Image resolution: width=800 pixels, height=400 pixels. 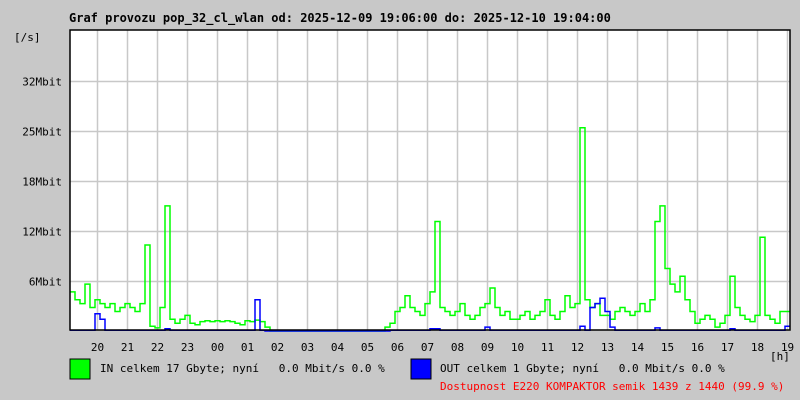 I want to click on x-tick-label: 16, so click(x=697, y=347).